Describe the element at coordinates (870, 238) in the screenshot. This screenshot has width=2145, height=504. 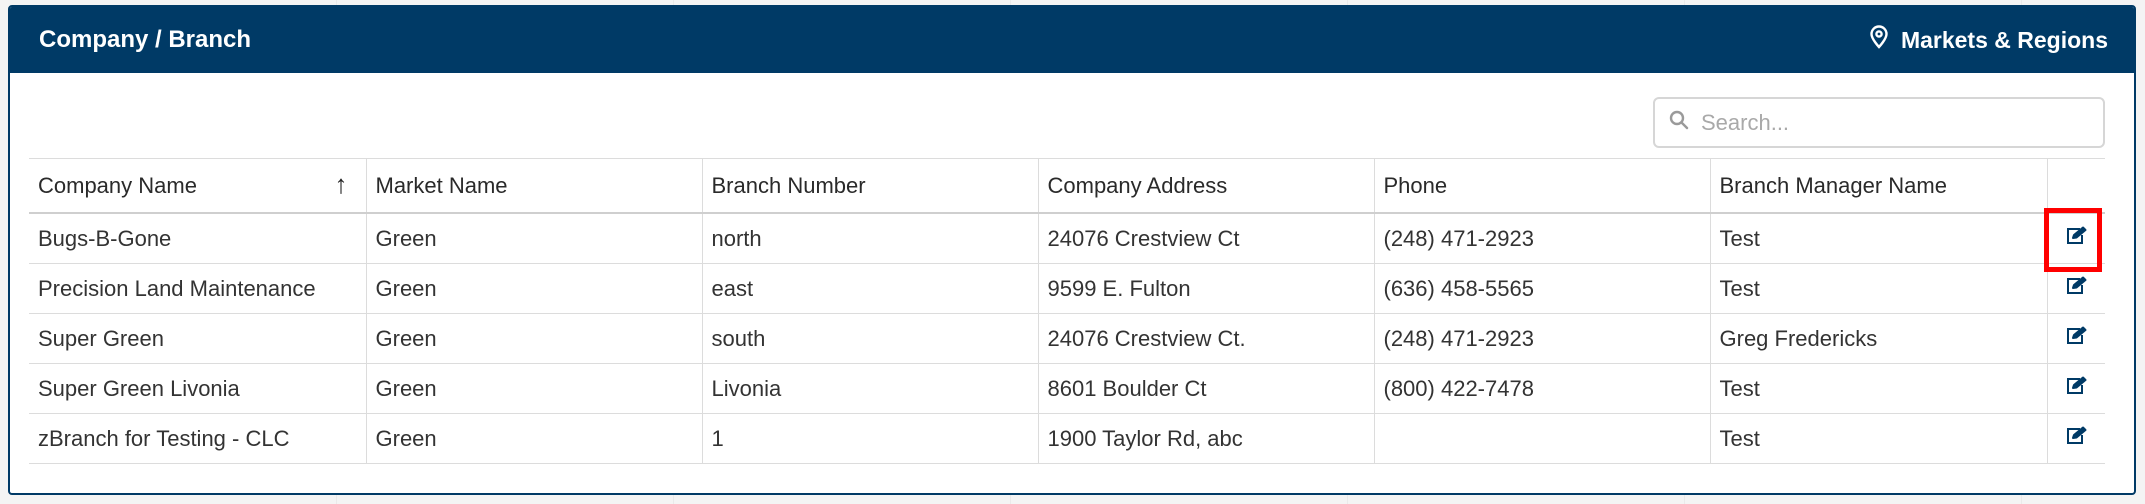
I see `cell-branch-number: north` at that location.